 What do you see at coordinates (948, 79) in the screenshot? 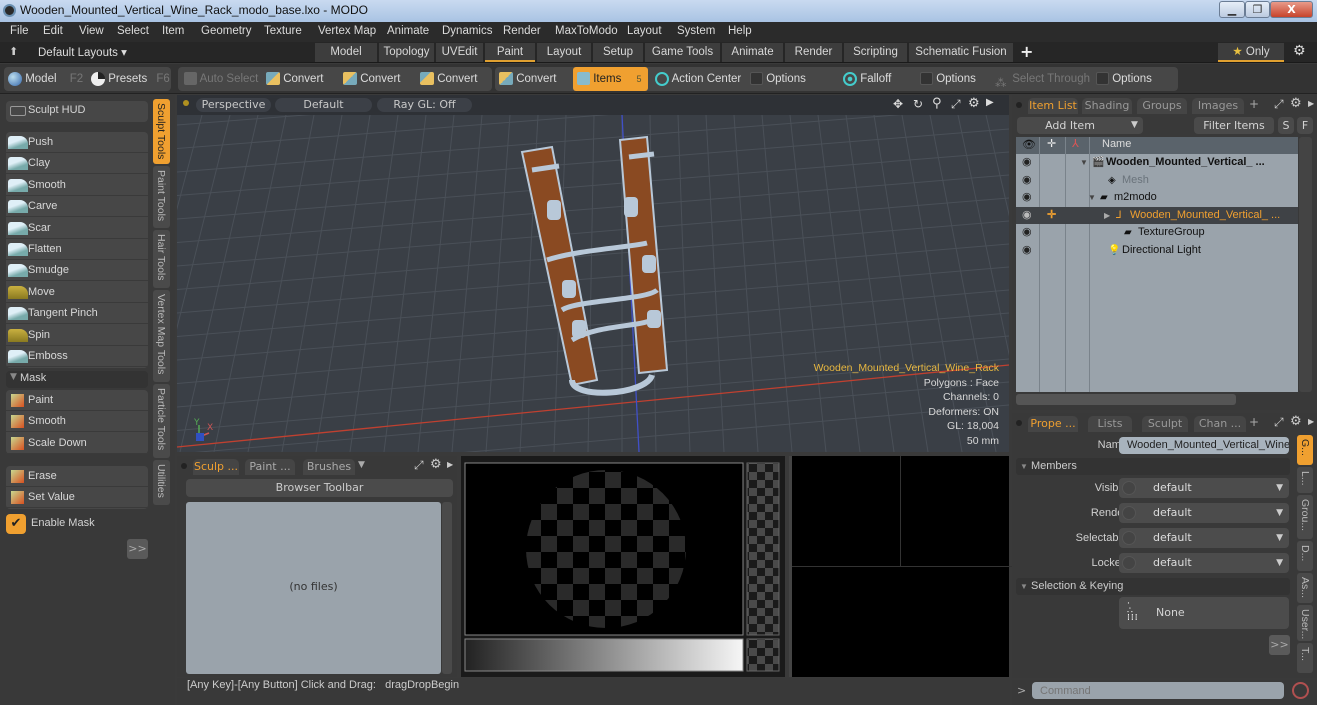
I see `falloff-options-button: Options` at bounding box center [948, 79].